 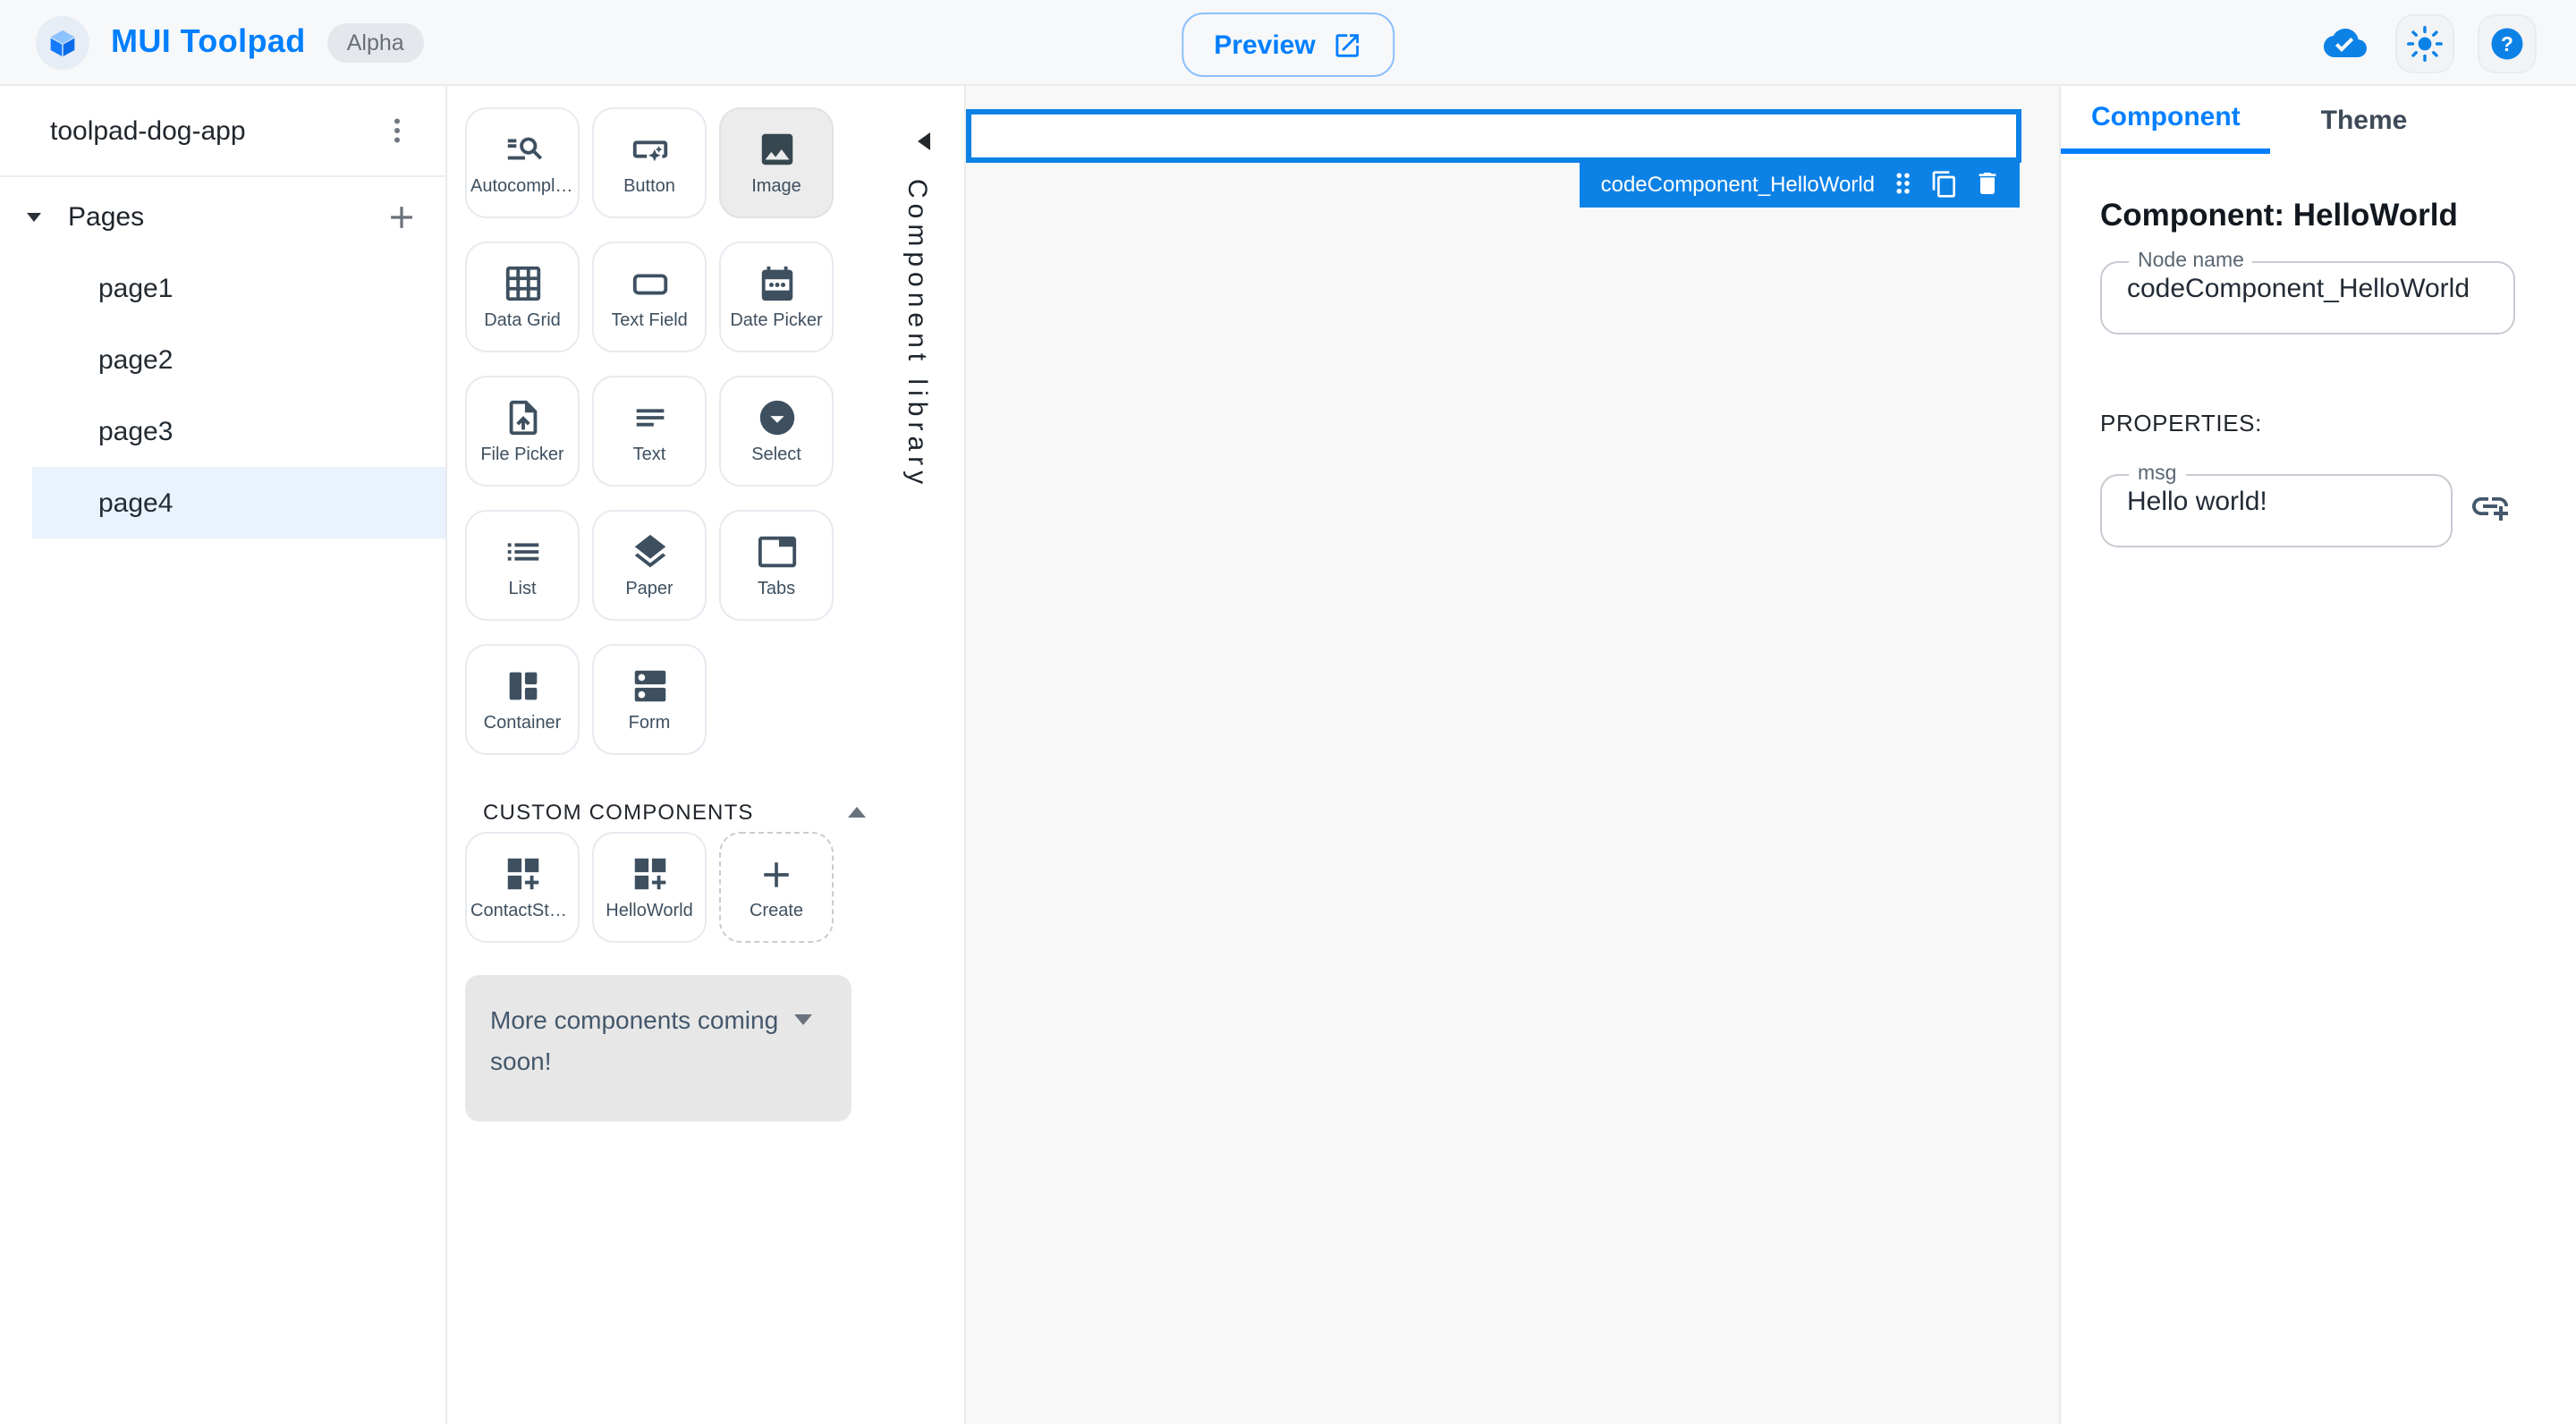 I want to click on component-tile-paper: Paper, so click(x=649, y=565).